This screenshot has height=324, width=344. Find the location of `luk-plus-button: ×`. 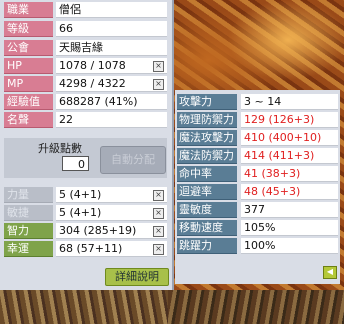

luk-plus-button: × is located at coordinates (158, 249).